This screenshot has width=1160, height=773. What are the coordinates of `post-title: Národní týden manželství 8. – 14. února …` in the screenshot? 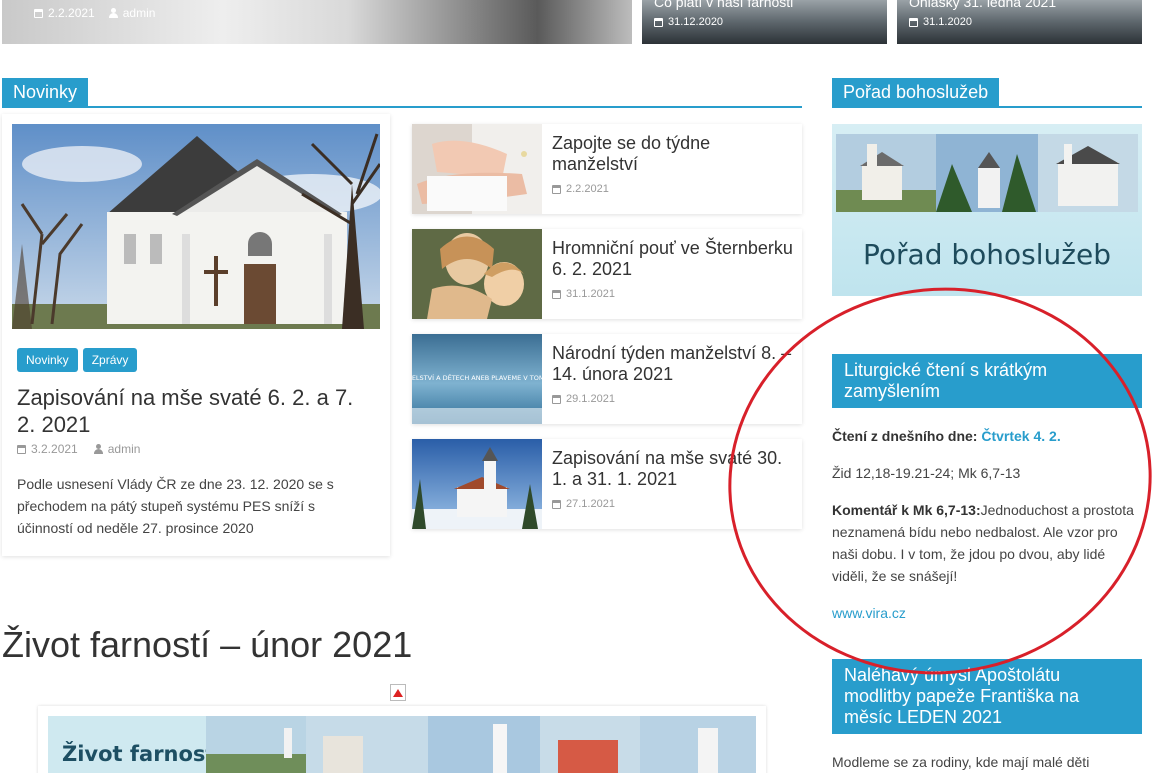 It's located at (674, 364).